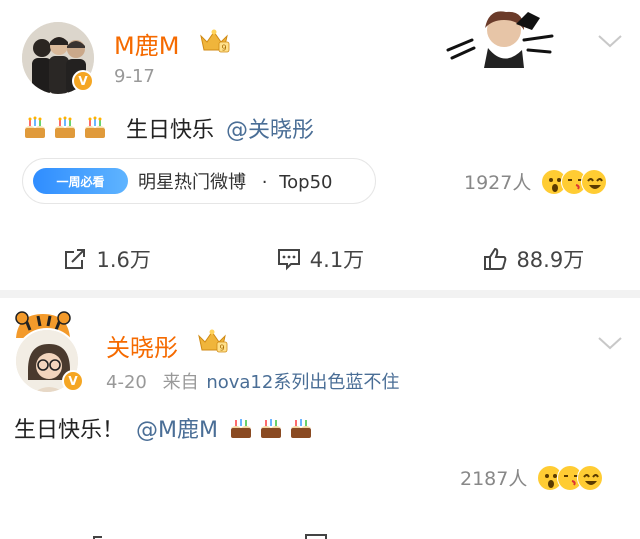 The image size is (640, 539). What do you see at coordinates (146, 43) in the screenshot?
I see `username: M鹿M` at bounding box center [146, 43].